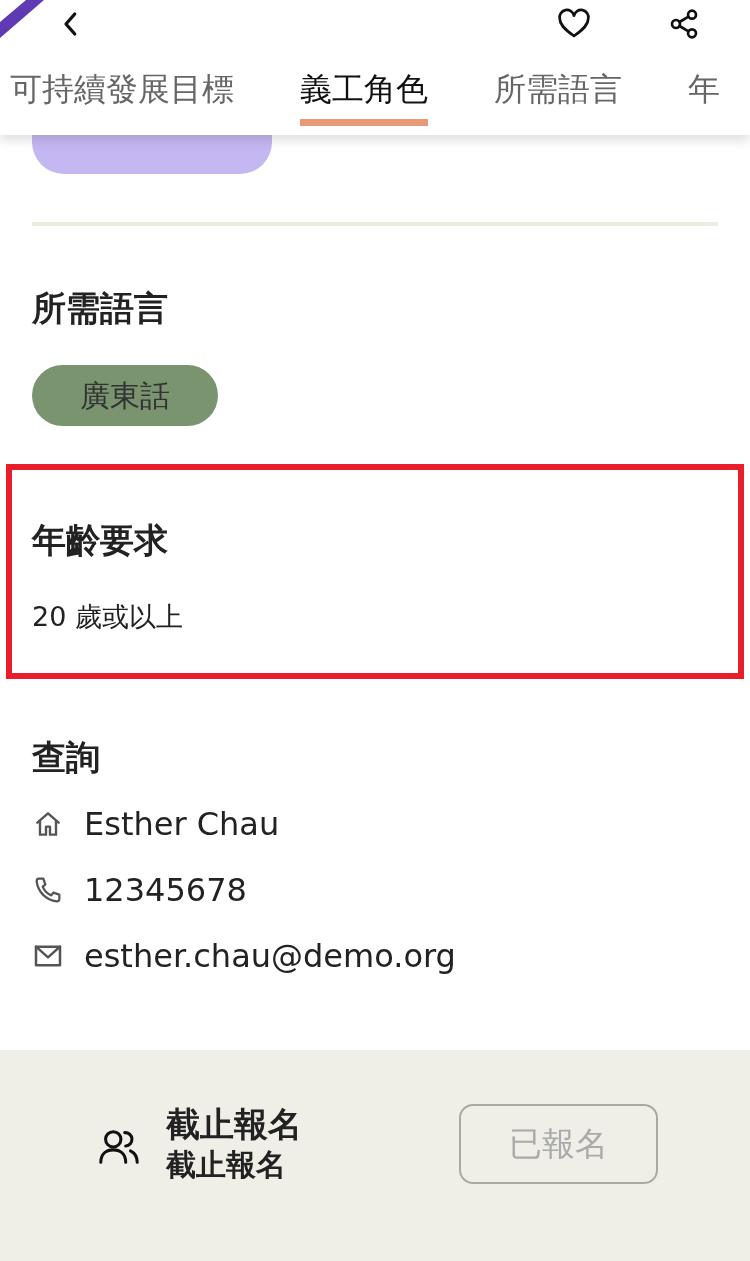 The width and height of the screenshot is (750, 1261). Describe the element at coordinates (234, 1124) in the screenshot. I see `status-title: 截止報名` at that location.